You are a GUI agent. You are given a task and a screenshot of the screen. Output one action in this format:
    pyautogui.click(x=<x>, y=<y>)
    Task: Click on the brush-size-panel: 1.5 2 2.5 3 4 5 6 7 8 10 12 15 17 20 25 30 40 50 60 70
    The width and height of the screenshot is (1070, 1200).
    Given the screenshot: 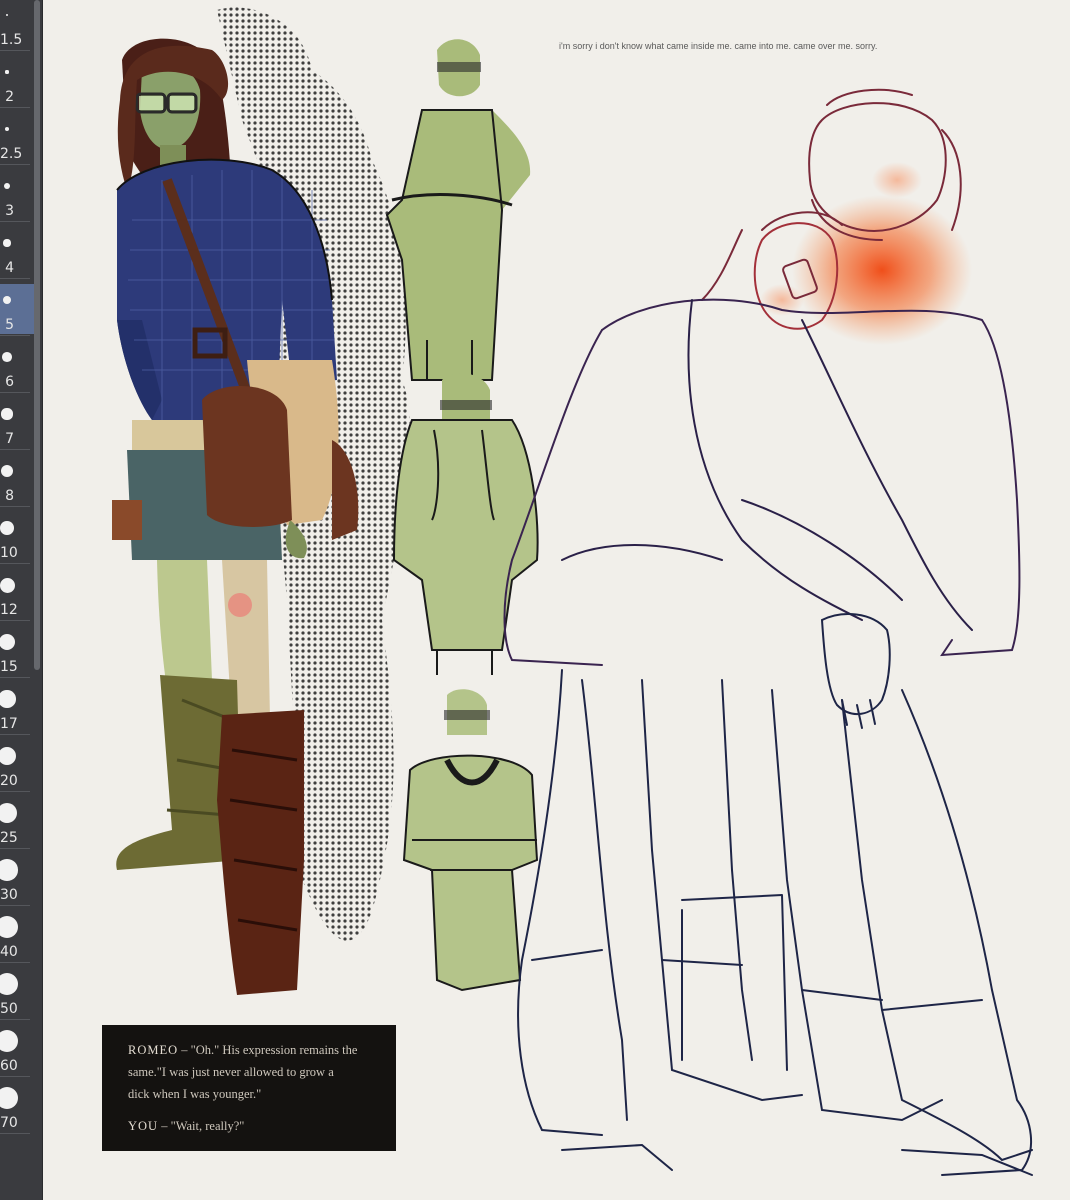 What is the action you would take?
    pyautogui.click(x=21, y=600)
    